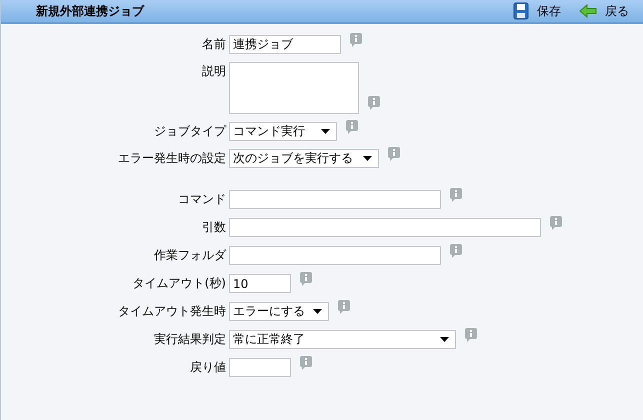 This screenshot has height=420, width=643. I want to click on back-button: 戻る, so click(604, 11).